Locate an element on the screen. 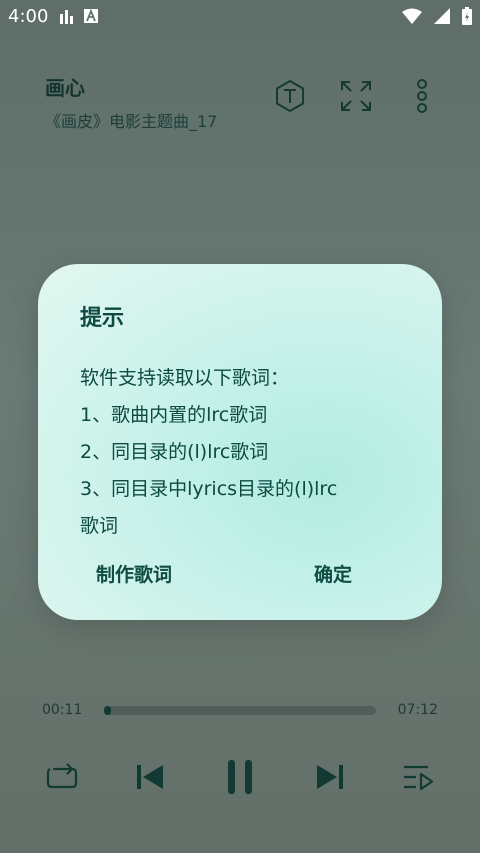 The height and width of the screenshot is (853, 480). next-icon is located at coordinates (330, 777).